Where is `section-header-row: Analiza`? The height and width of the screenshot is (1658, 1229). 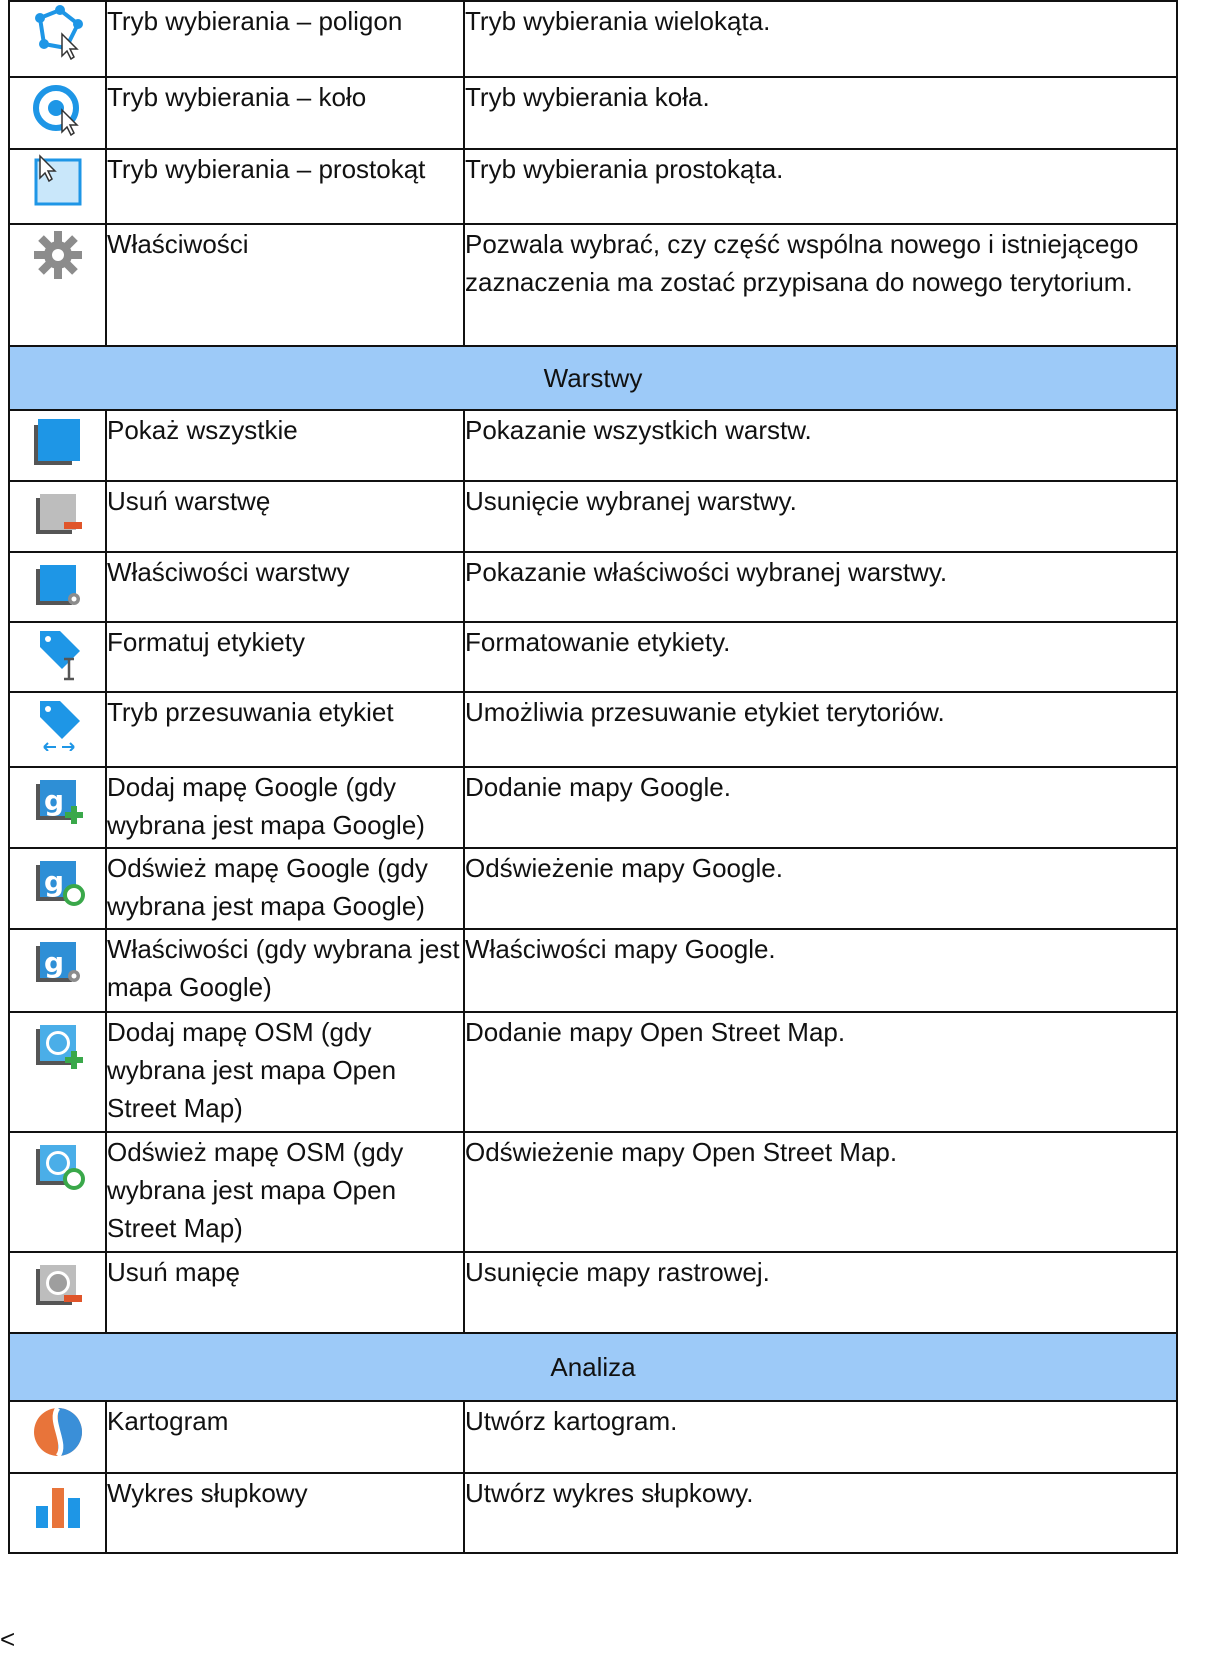
section-header-row: Analiza is located at coordinates (593, 1367).